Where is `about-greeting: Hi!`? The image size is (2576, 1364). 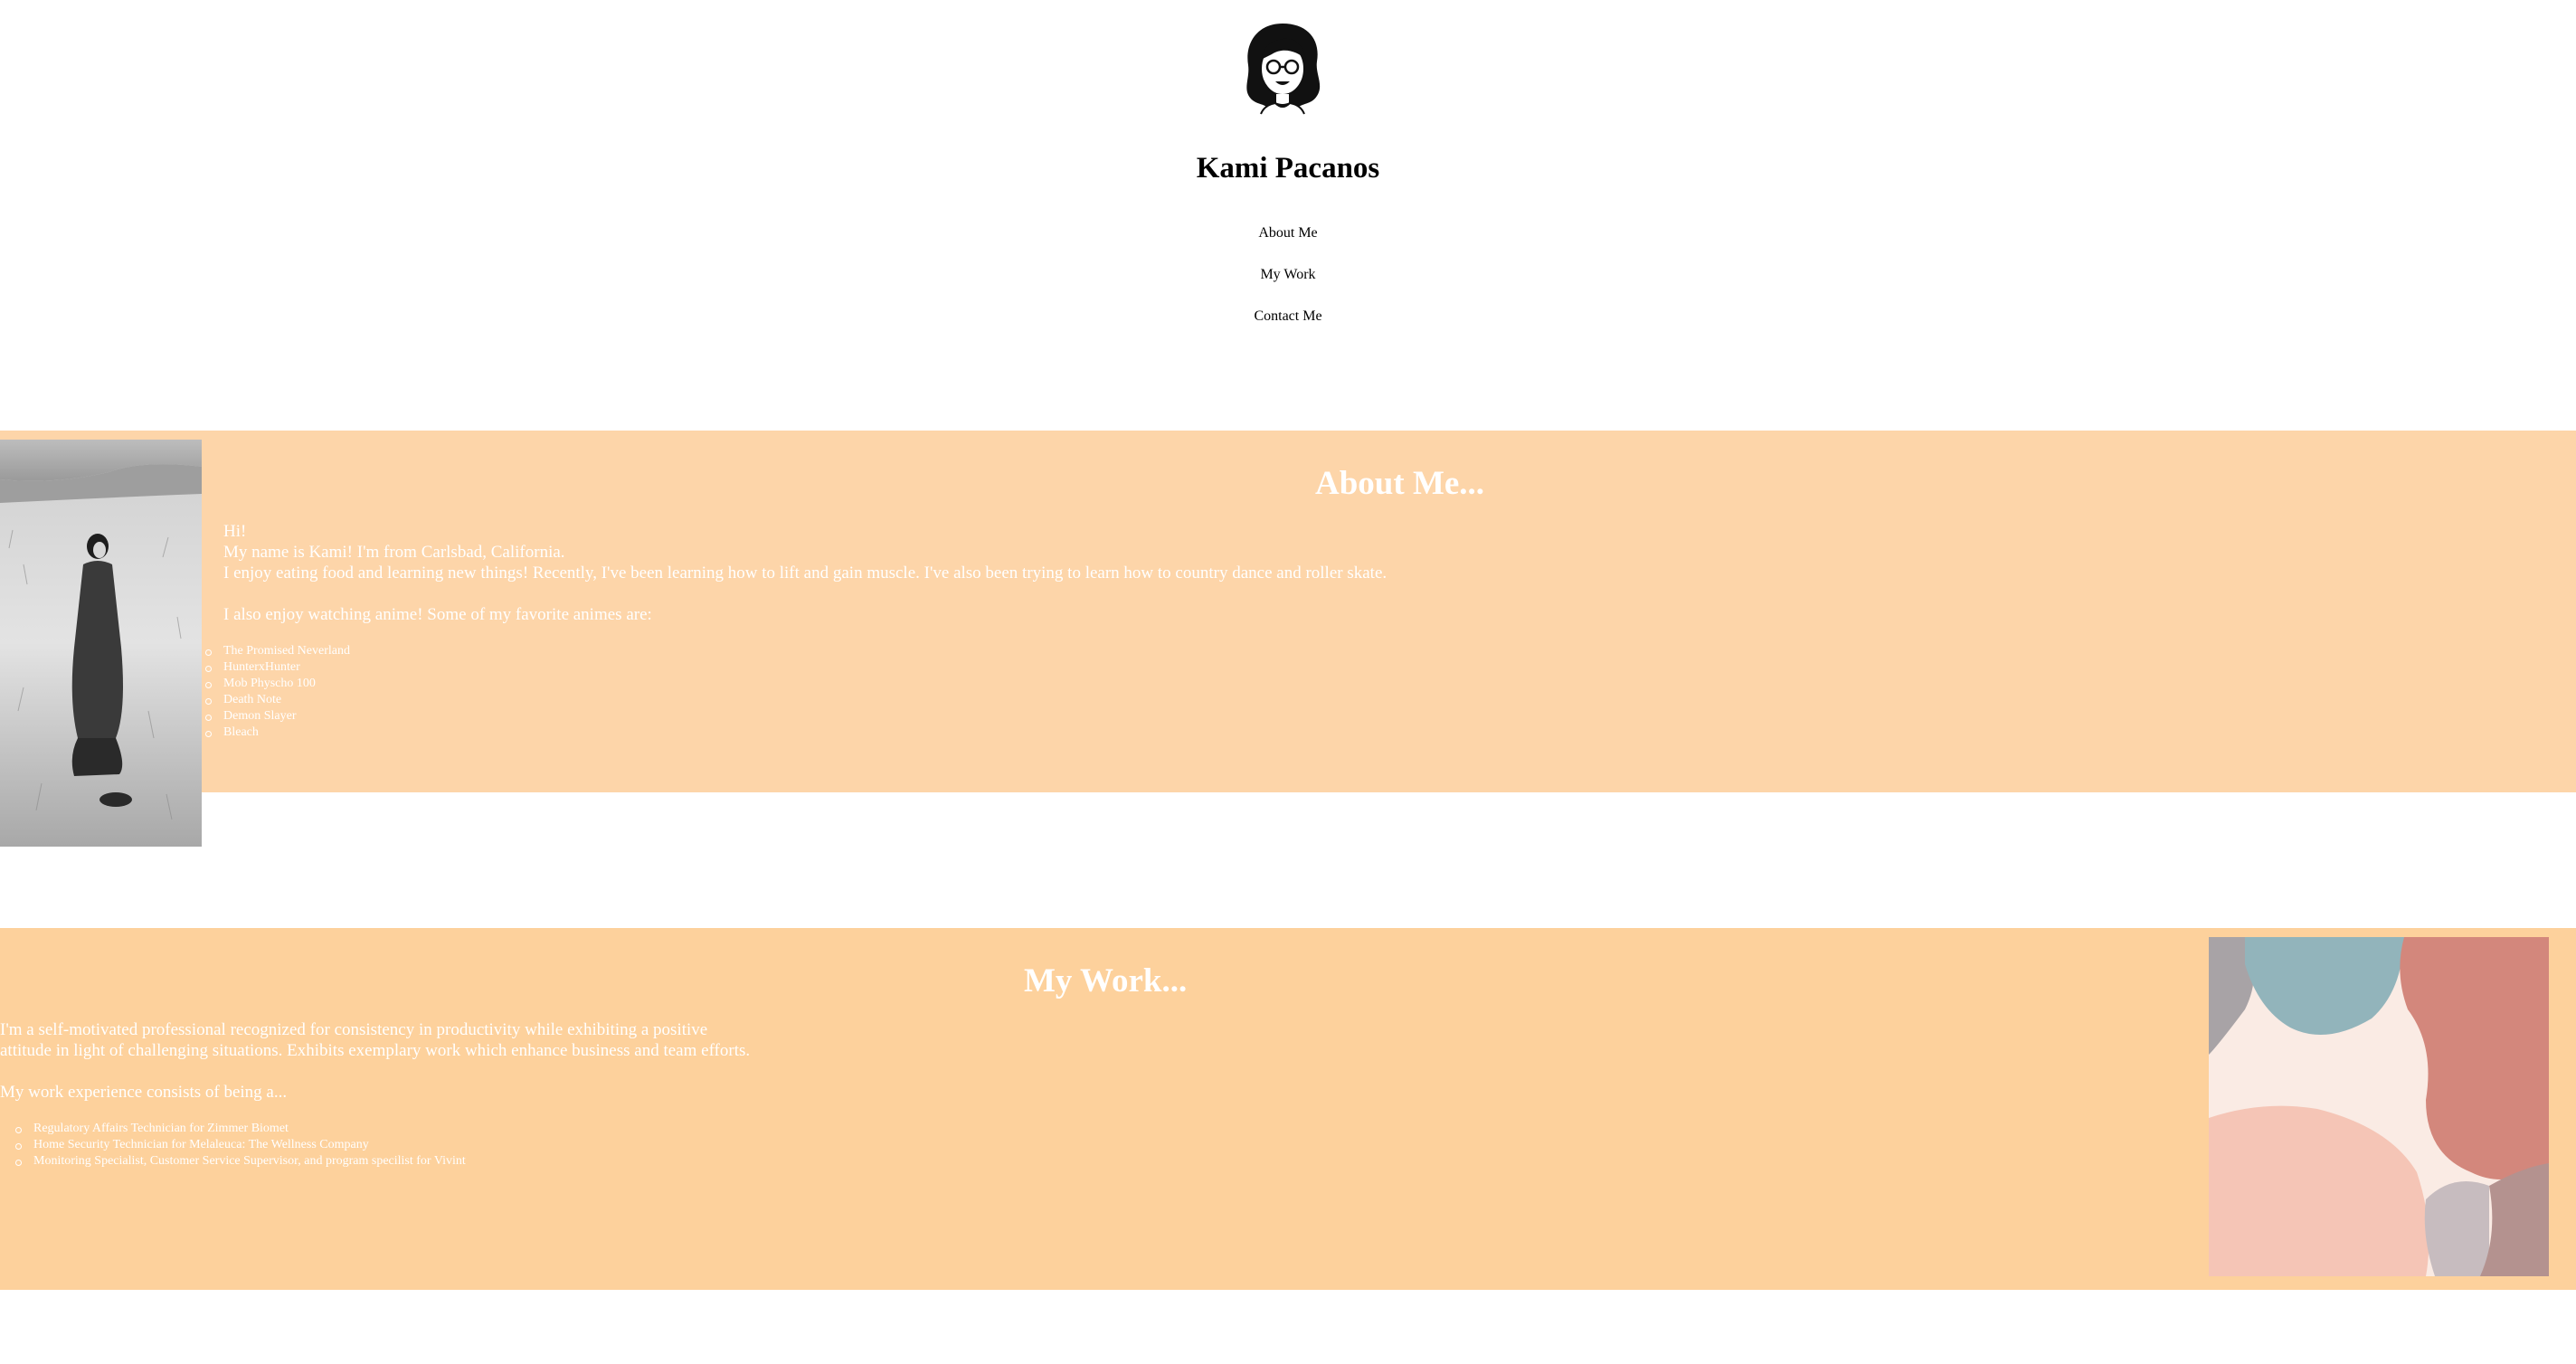
about-greeting: Hi! is located at coordinates (235, 531).